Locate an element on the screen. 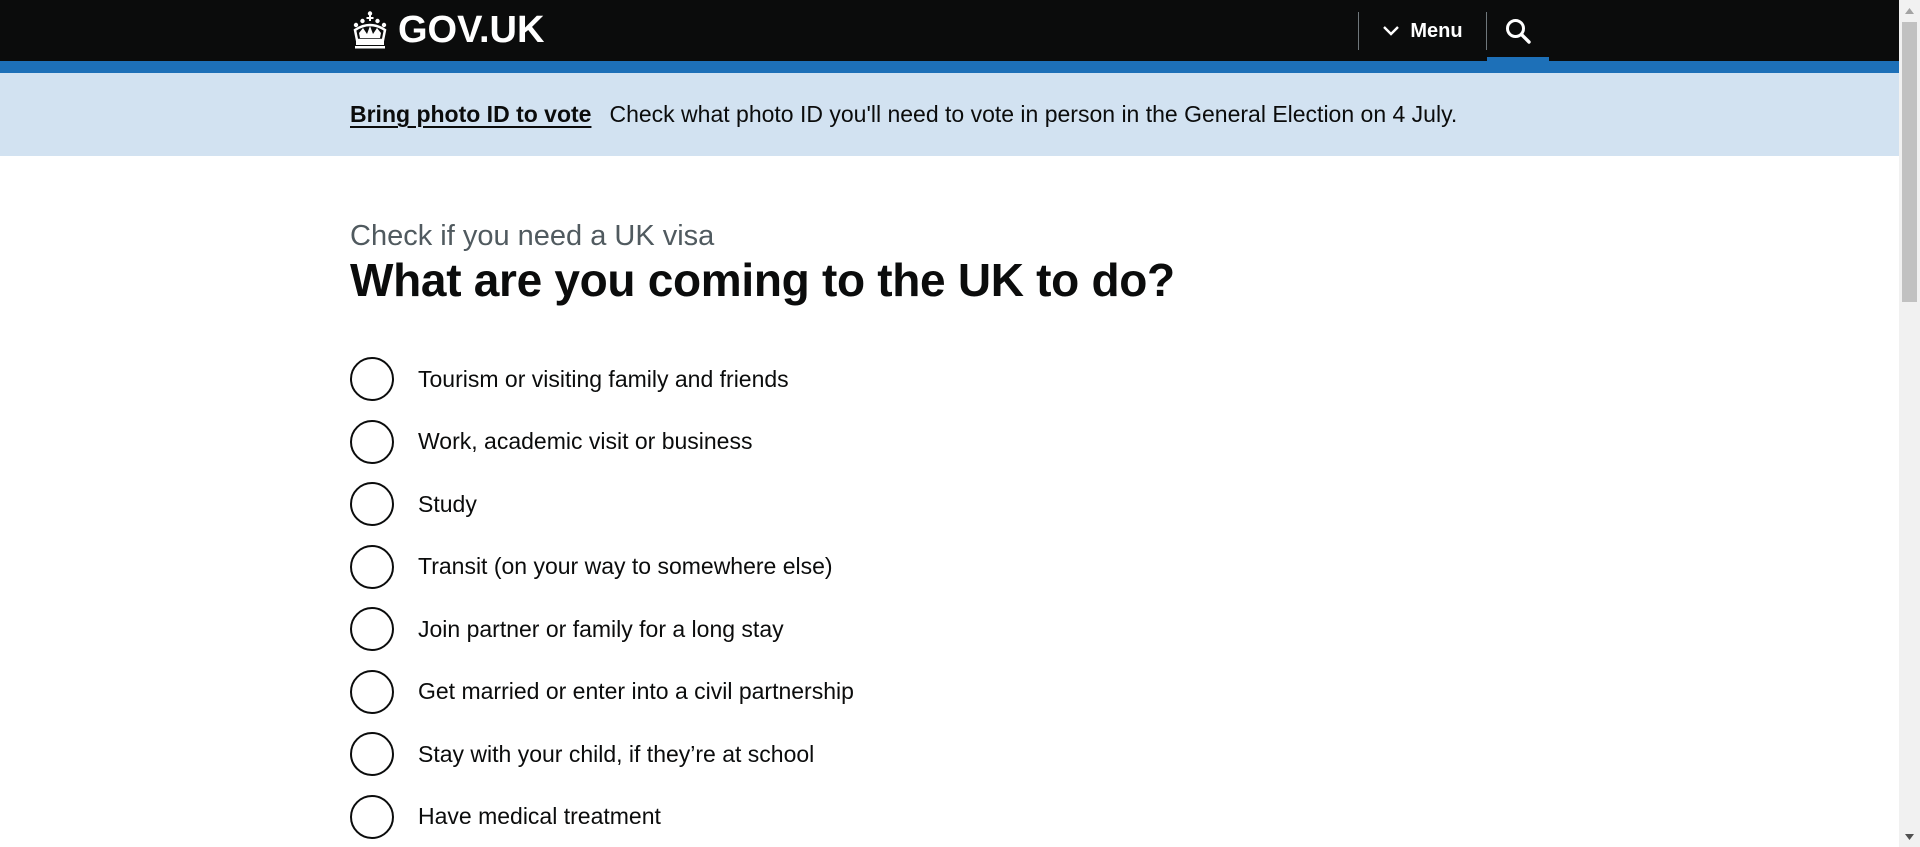  scroll-down-icon is located at coordinates (1909, 836).